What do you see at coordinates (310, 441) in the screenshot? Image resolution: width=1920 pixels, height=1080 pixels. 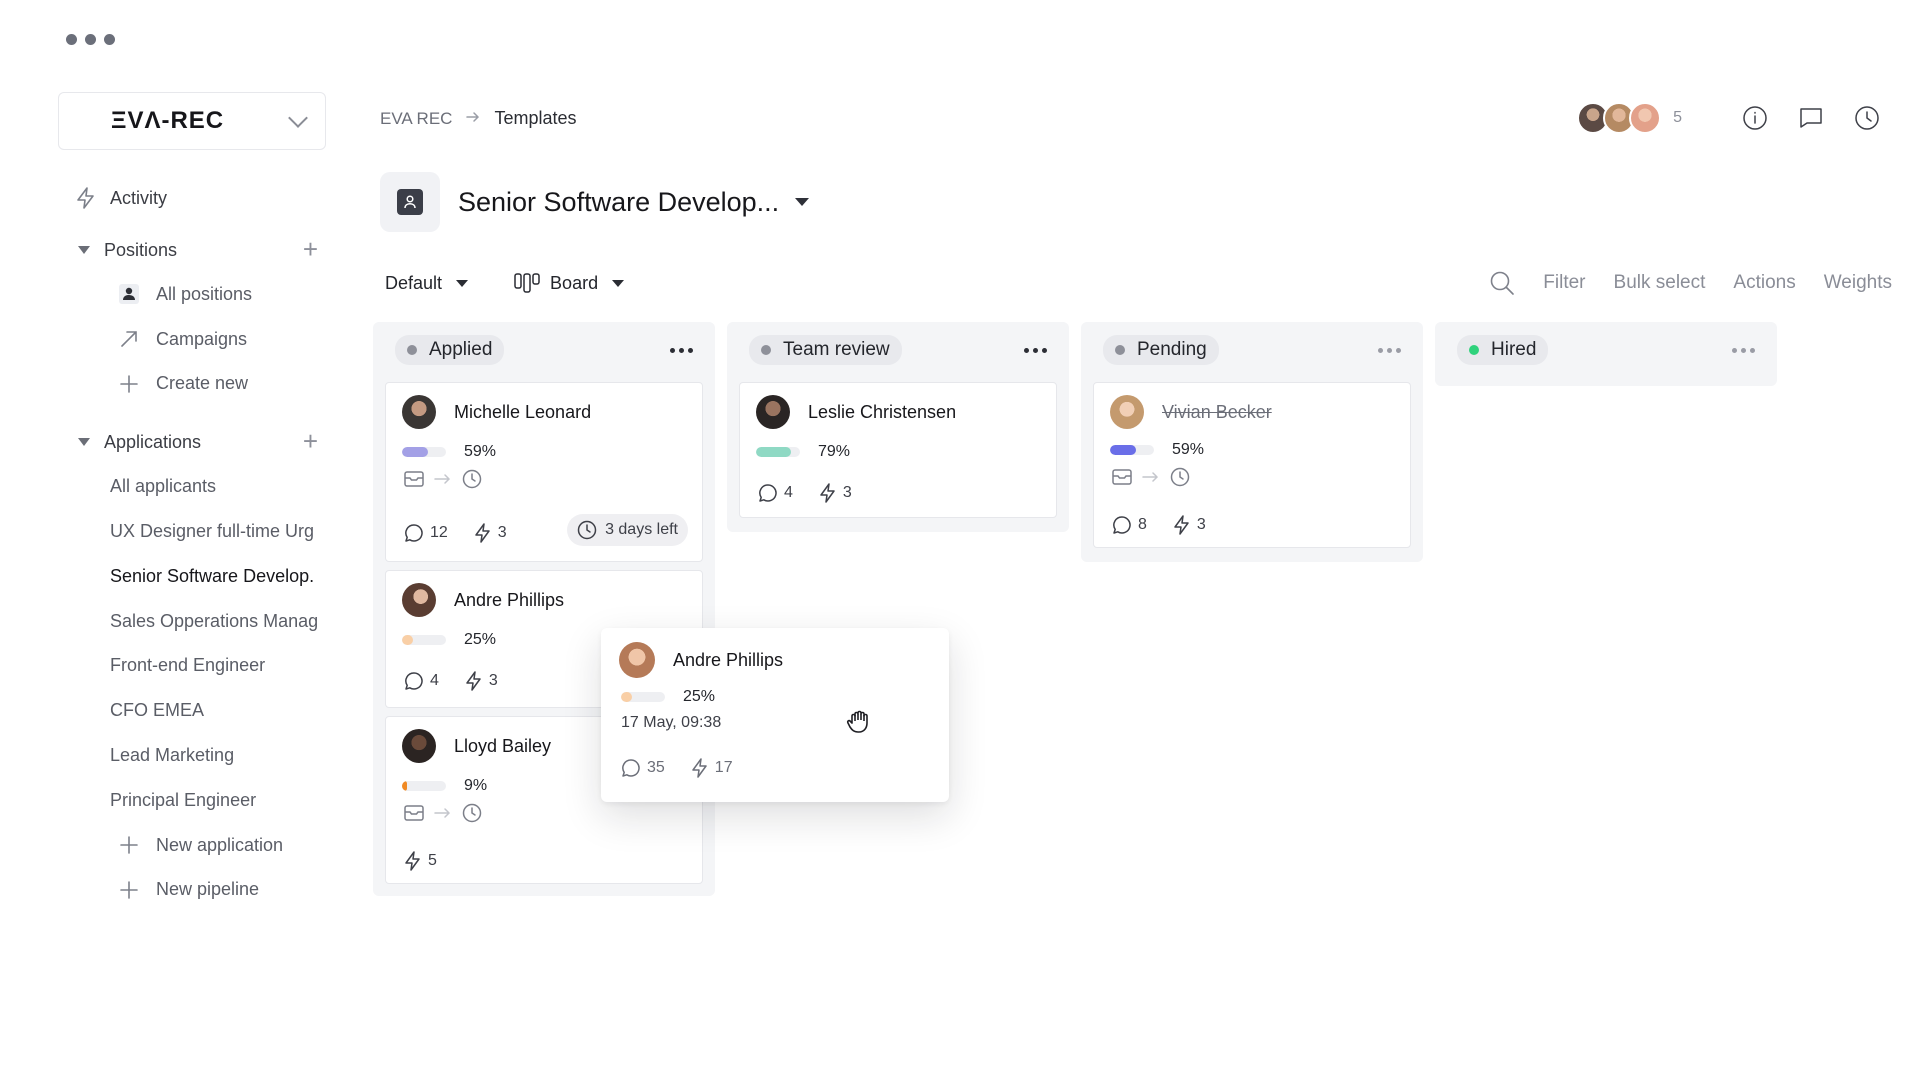 I see `add-application-icon: +` at bounding box center [310, 441].